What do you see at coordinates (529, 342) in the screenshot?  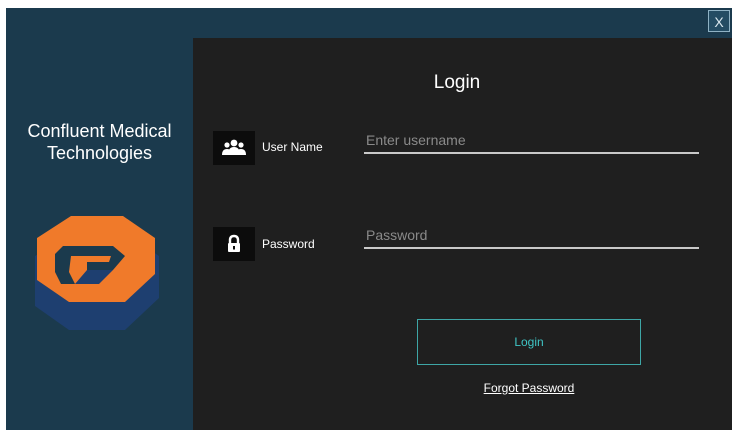 I see `login-button: Login` at bounding box center [529, 342].